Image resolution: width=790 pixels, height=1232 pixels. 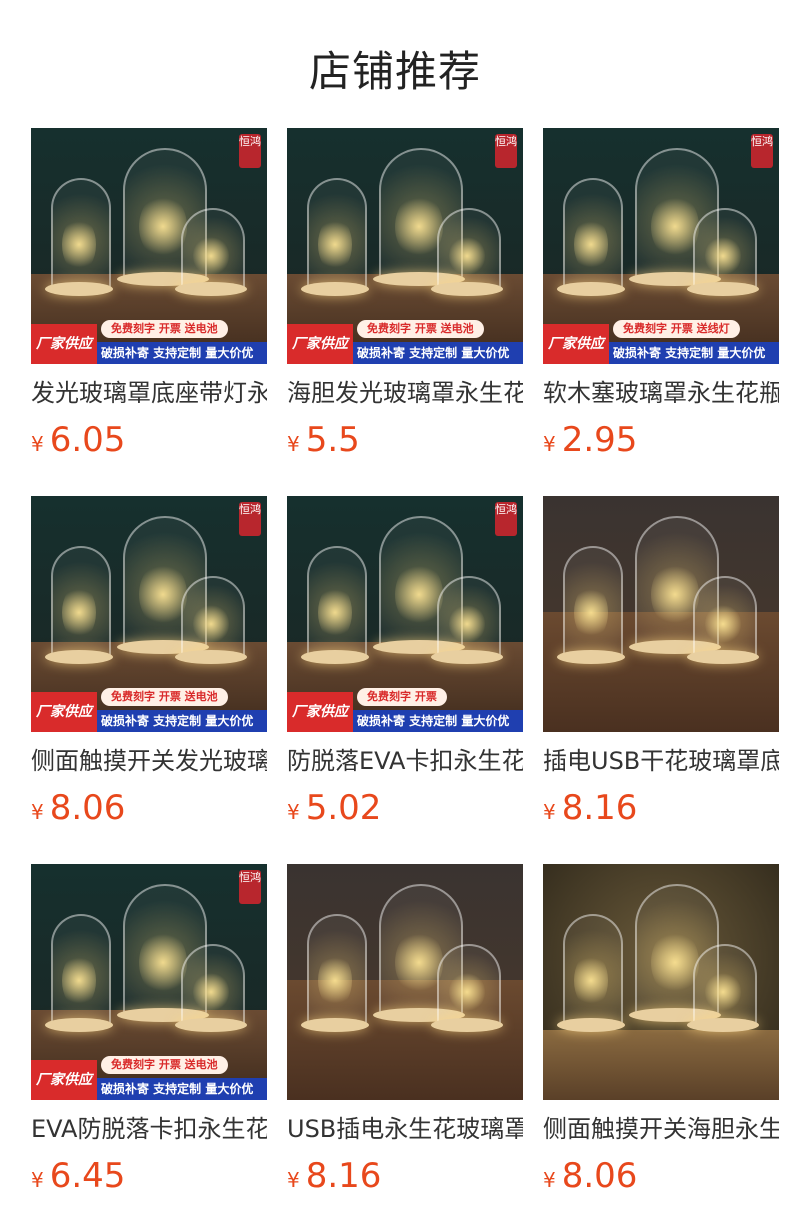 What do you see at coordinates (405, 440) in the screenshot?
I see `product-price: ¥5.5` at bounding box center [405, 440].